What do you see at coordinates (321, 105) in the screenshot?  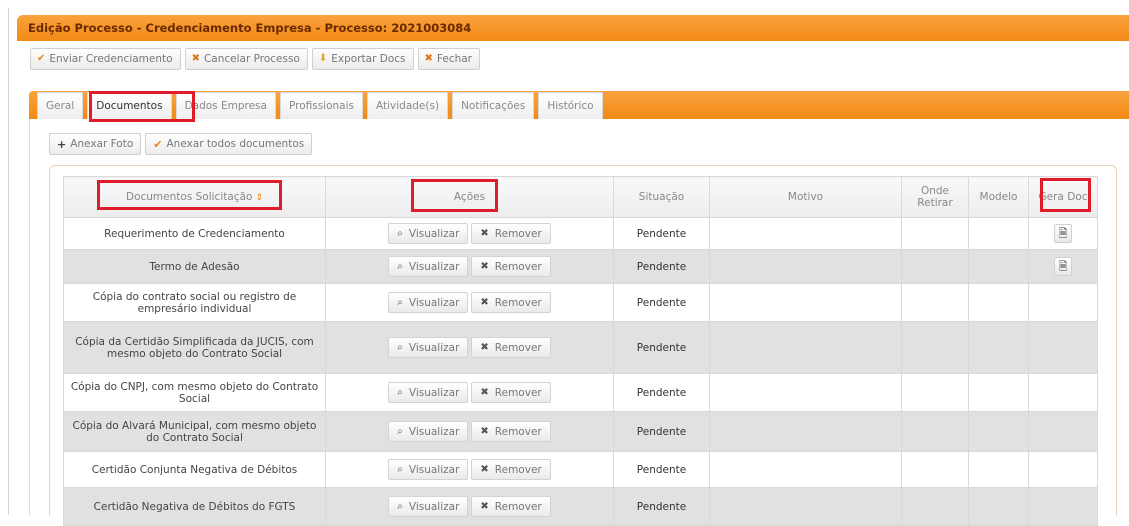 I see `tab-profissionais: Profissionais` at bounding box center [321, 105].